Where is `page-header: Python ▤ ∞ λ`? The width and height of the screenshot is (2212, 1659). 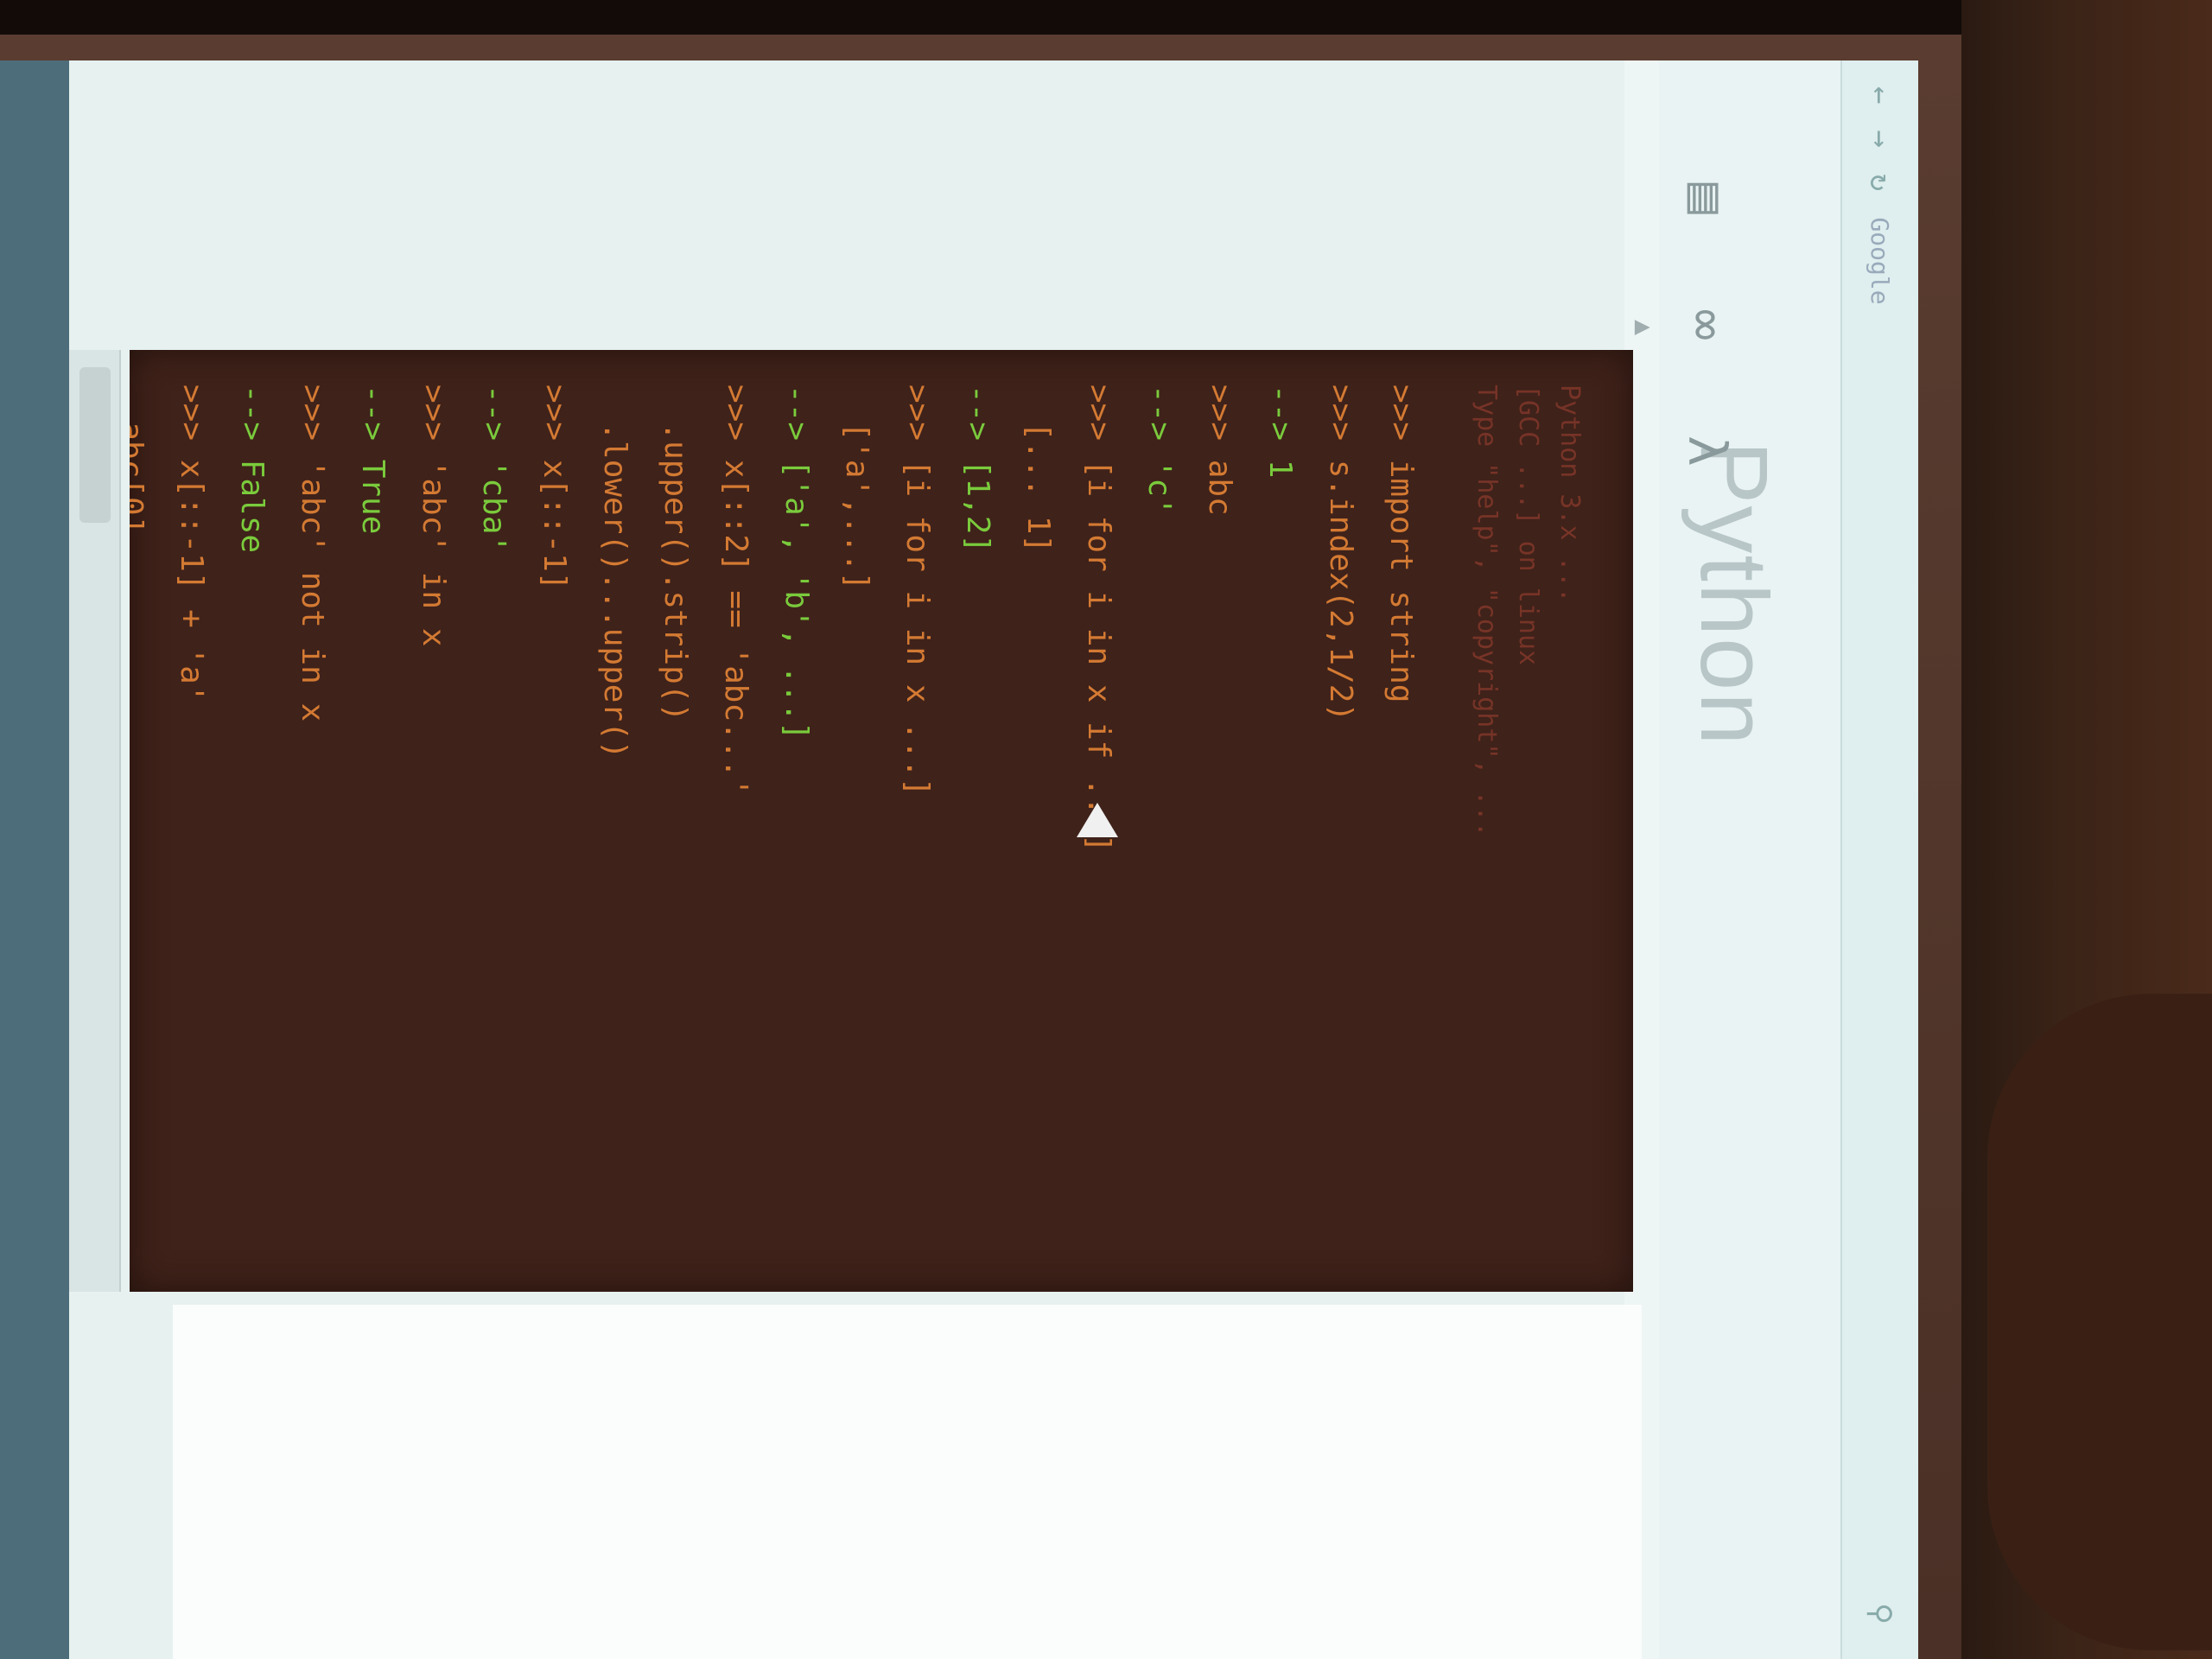 page-header: Python ▤ ∞ λ is located at coordinates (1749, 859).